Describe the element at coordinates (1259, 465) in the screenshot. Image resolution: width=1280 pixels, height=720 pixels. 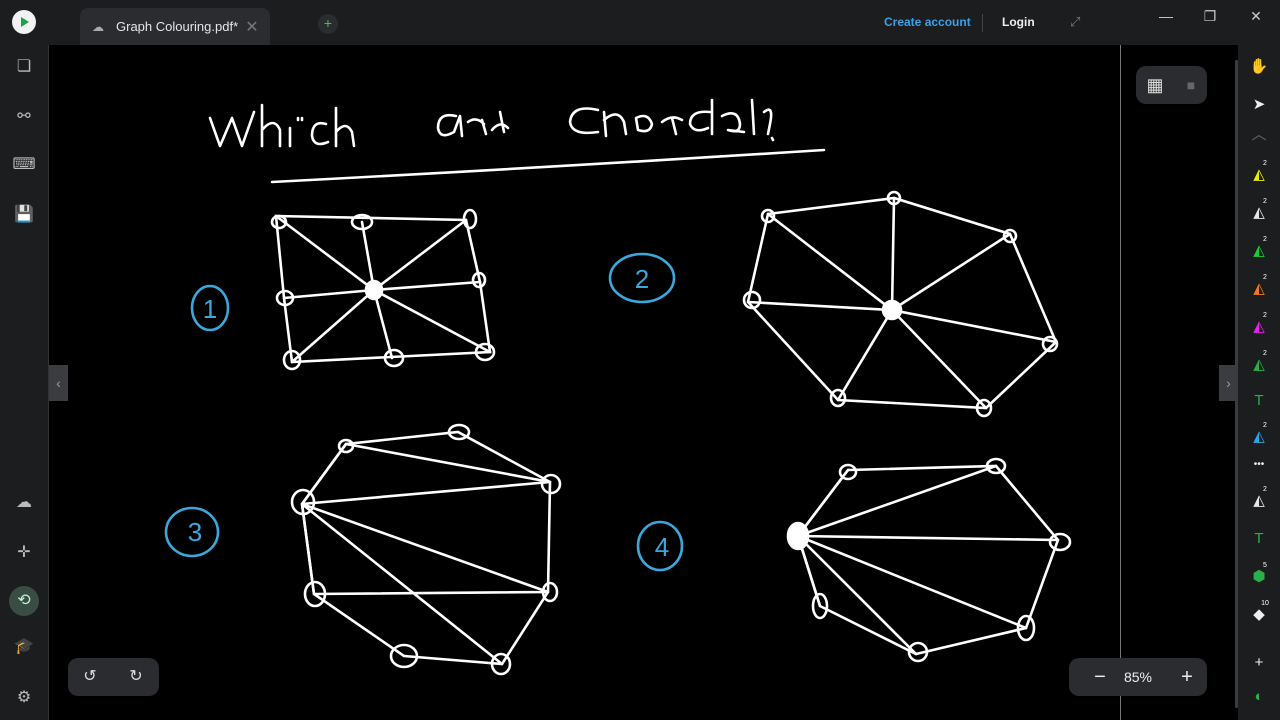
I see `more-tools-icon: •••` at that location.